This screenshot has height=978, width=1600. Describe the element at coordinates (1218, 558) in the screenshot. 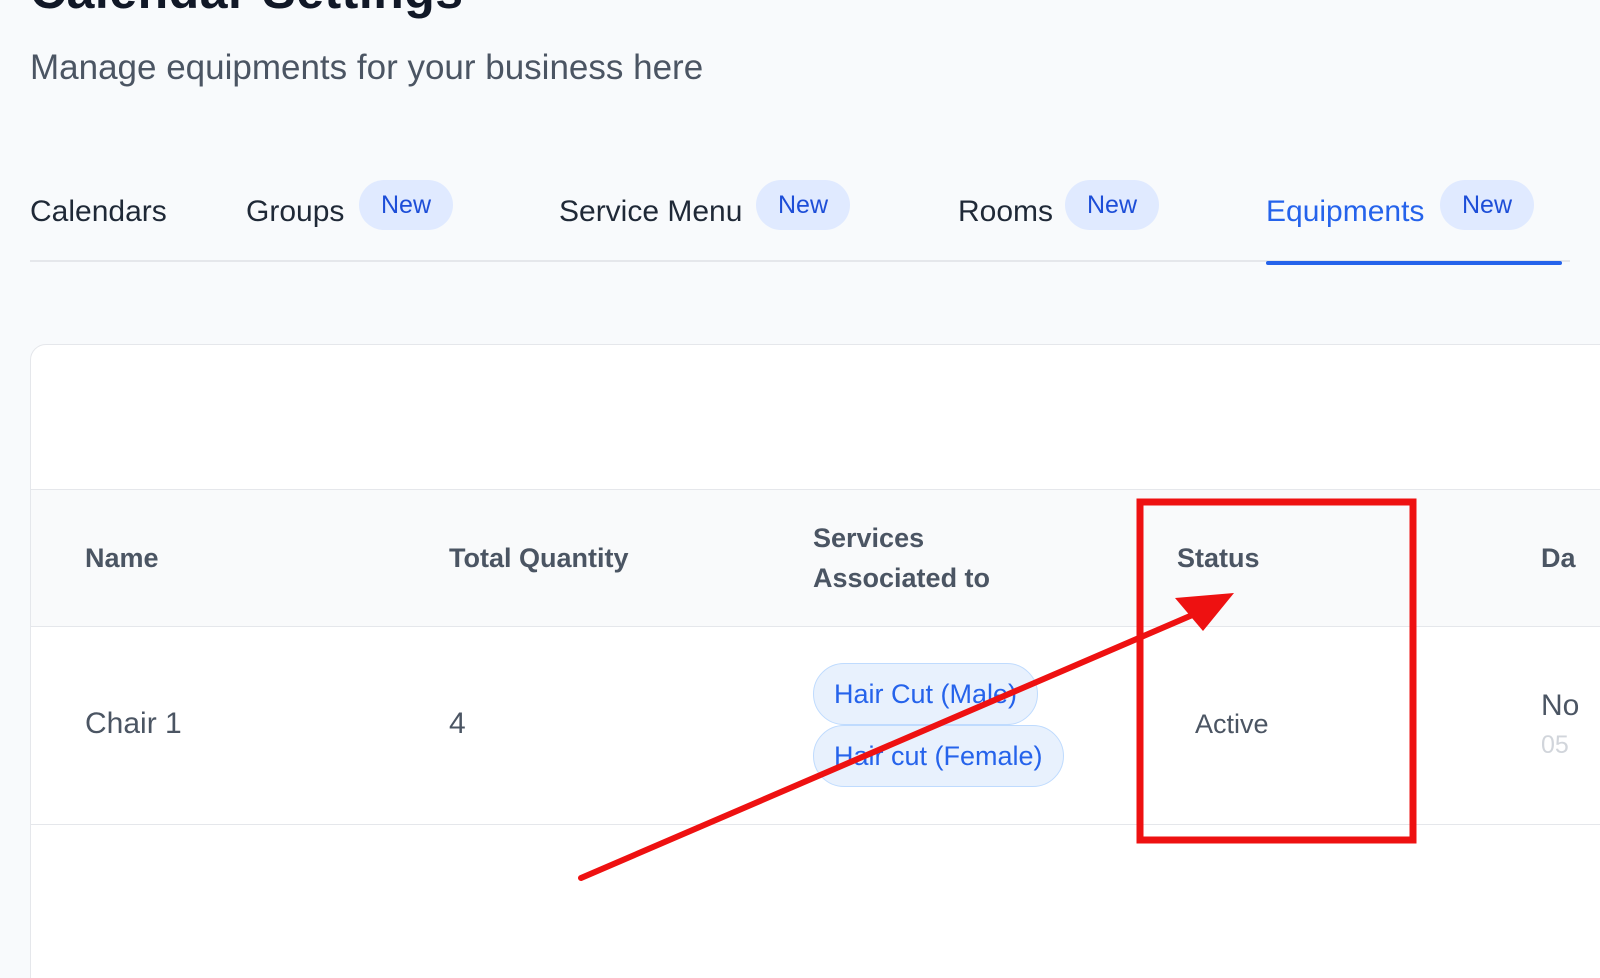

I see `column-header-status: Status` at that location.